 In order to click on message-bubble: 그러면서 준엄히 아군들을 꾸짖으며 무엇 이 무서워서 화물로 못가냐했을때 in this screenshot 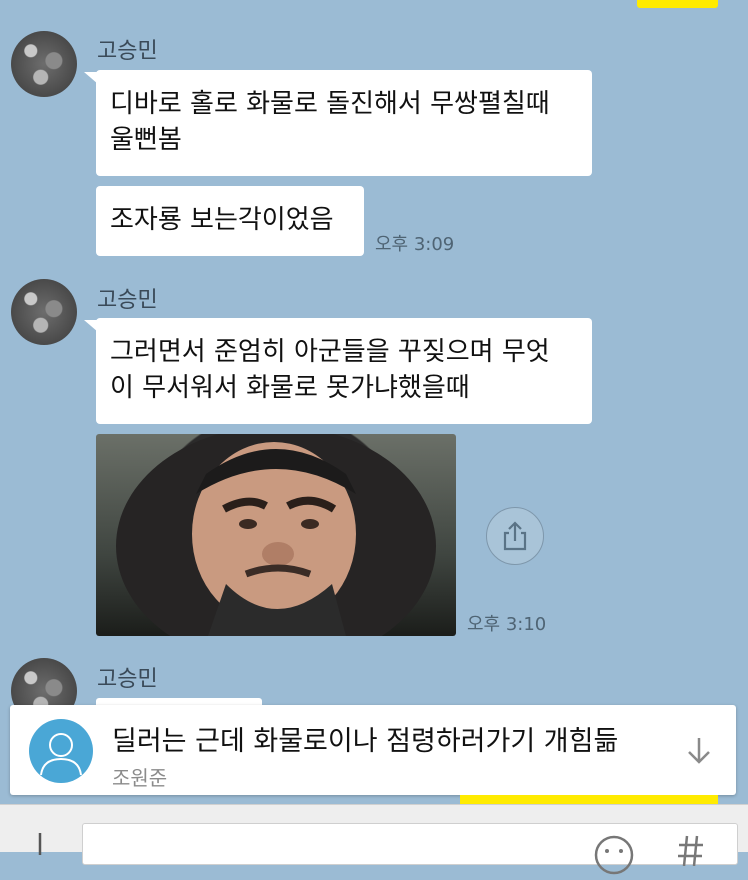, I will do `click(344, 371)`.